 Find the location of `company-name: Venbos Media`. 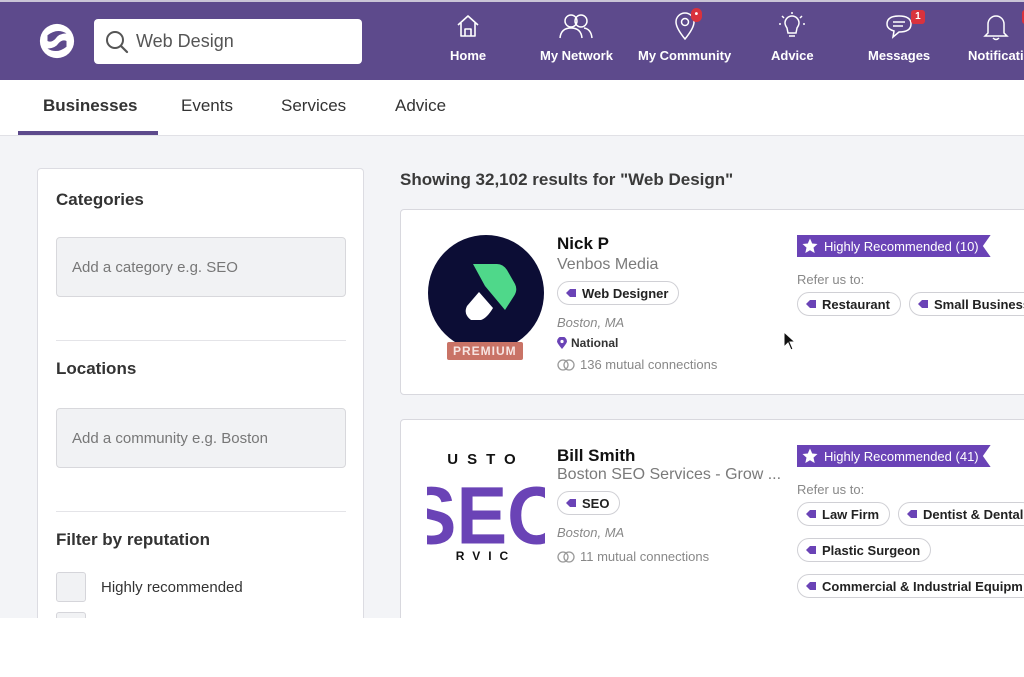

company-name: Venbos Media is located at coordinates (607, 265).